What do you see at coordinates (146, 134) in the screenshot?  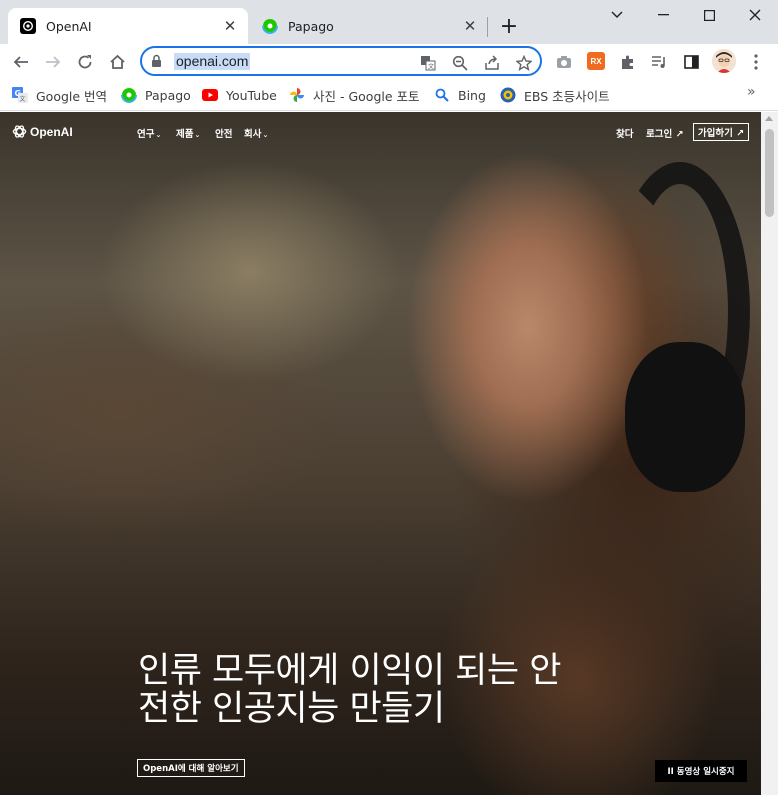 I see `nav-label: 연구` at bounding box center [146, 134].